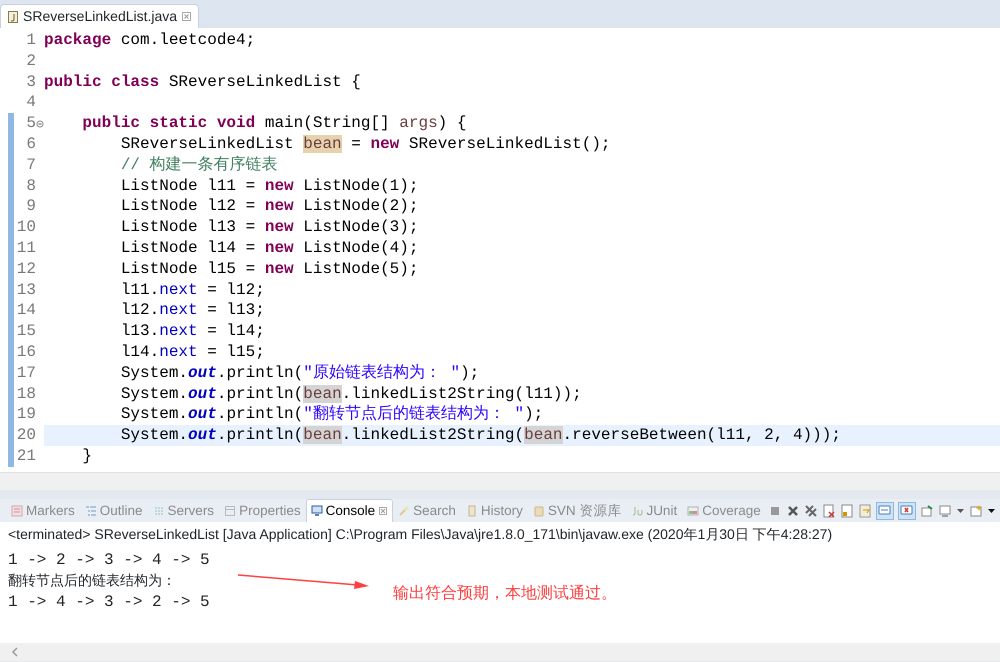 The height and width of the screenshot is (662, 1000). I want to click on scroll-lock-icon, so click(847, 511).